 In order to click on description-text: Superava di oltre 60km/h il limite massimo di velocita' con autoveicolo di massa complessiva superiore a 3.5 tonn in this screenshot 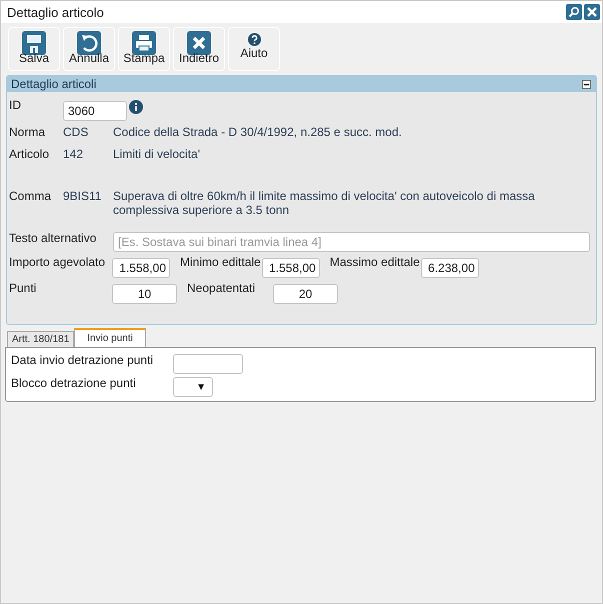, I will do `click(324, 203)`.